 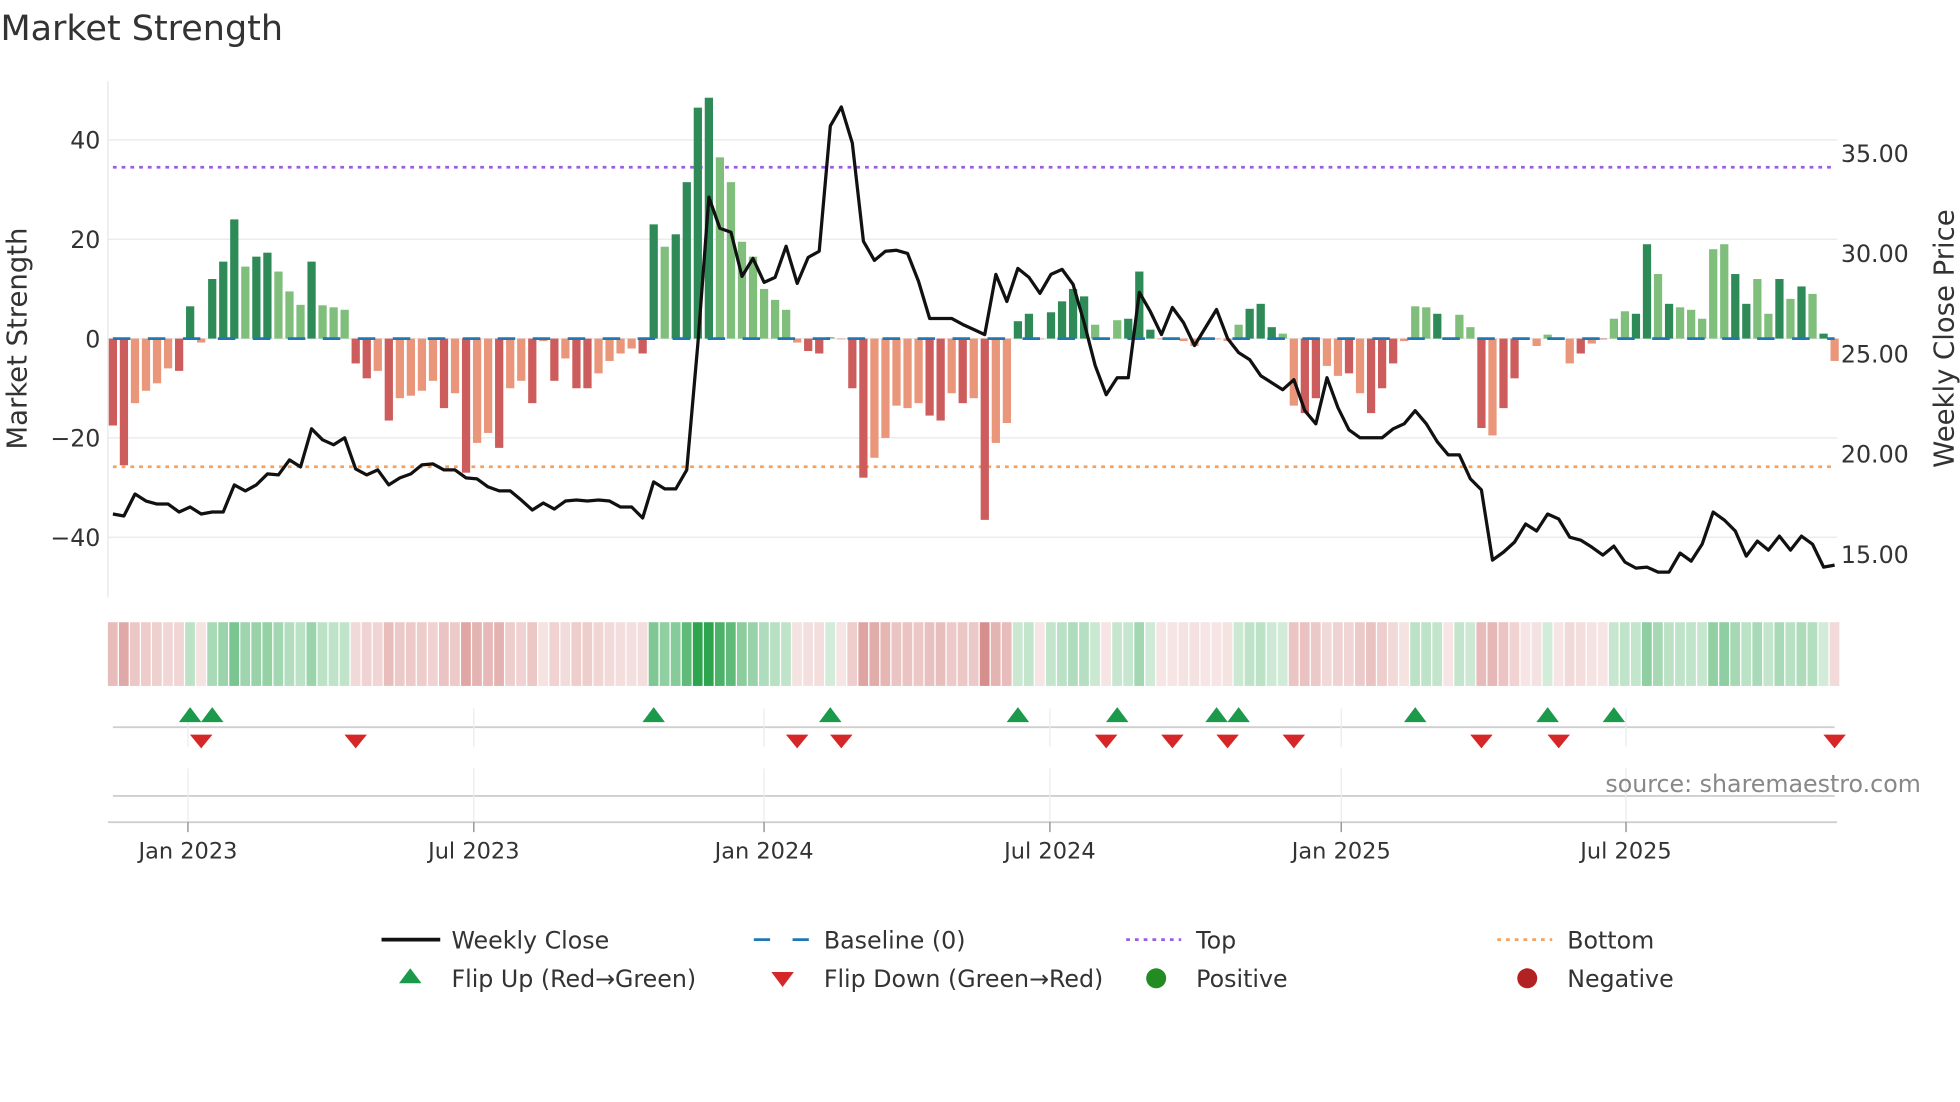 What do you see at coordinates (963, 979) in the screenshot?
I see `legend-label: Flip Down (Green→Red)` at bounding box center [963, 979].